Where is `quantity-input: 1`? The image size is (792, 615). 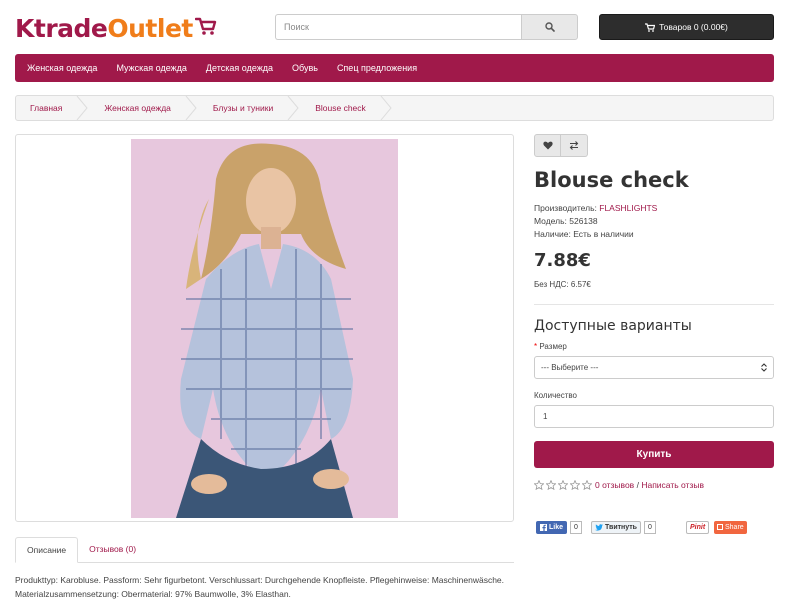 quantity-input: 1 is located at coordinates (654, 416).